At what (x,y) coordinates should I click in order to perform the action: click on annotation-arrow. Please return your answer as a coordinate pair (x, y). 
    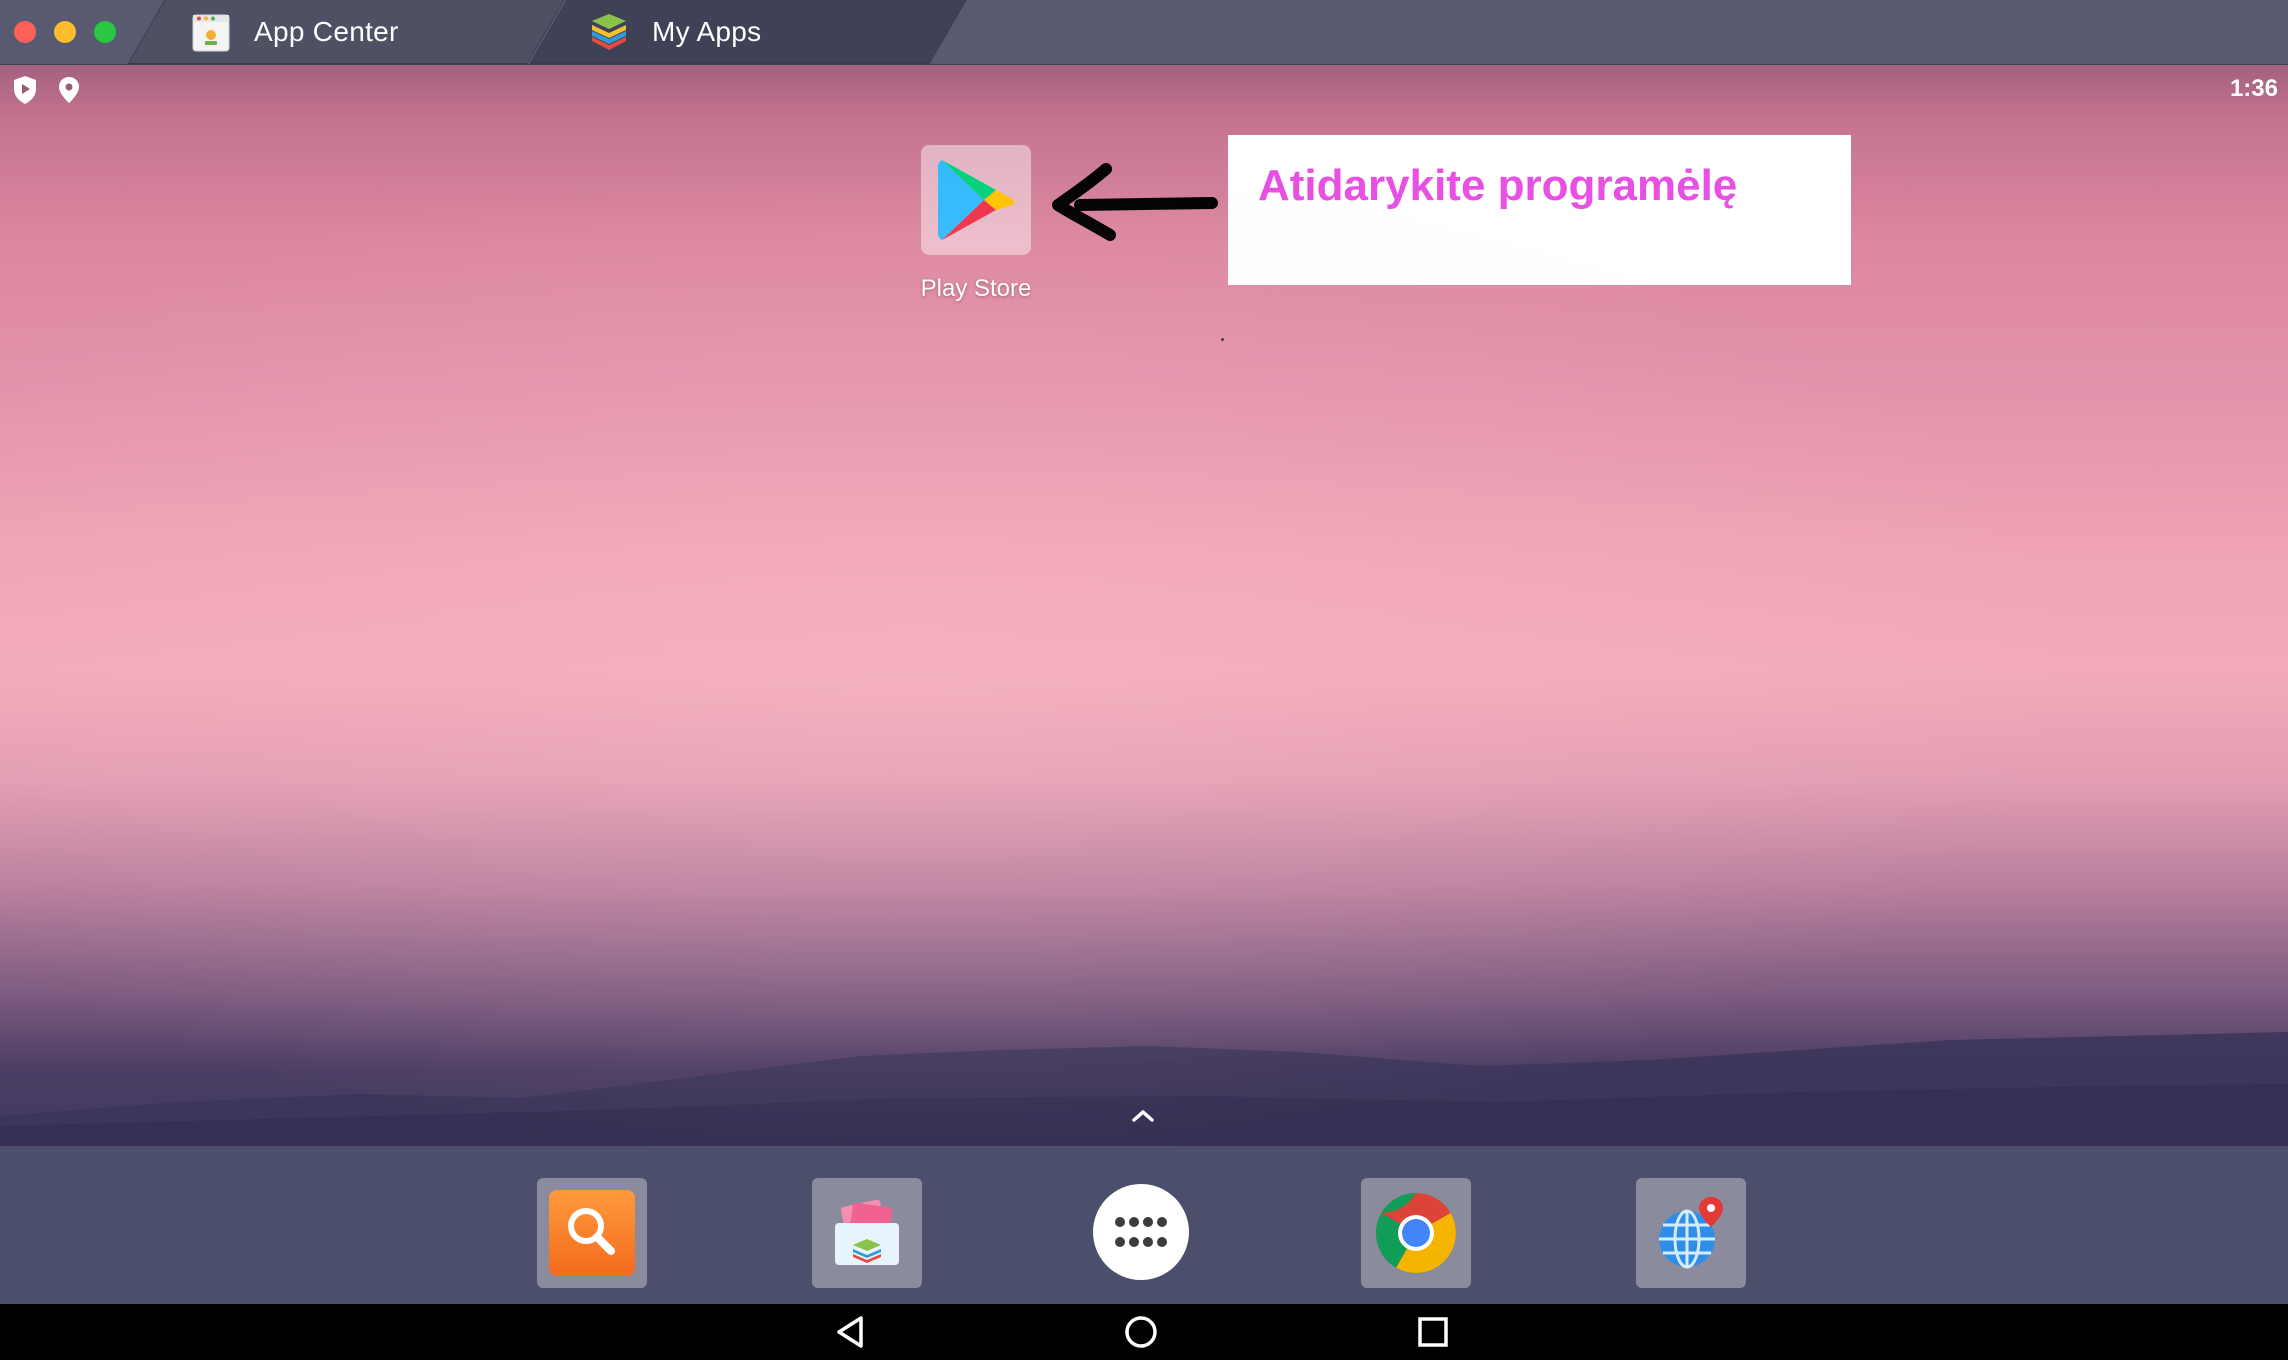
    Looking at the image, I should click on (1135, 202).